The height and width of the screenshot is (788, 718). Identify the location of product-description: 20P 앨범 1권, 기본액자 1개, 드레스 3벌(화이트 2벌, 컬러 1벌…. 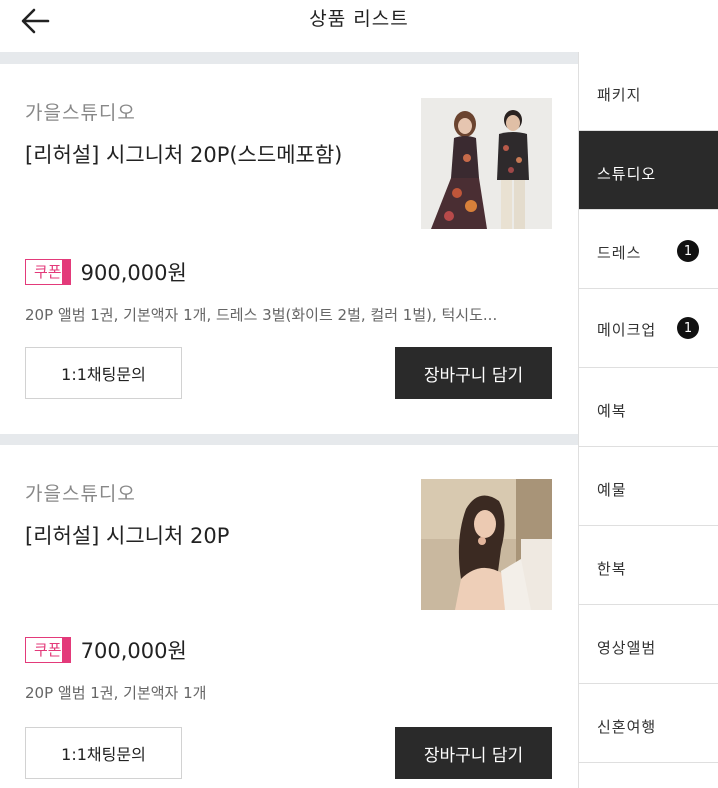
(261, 315).